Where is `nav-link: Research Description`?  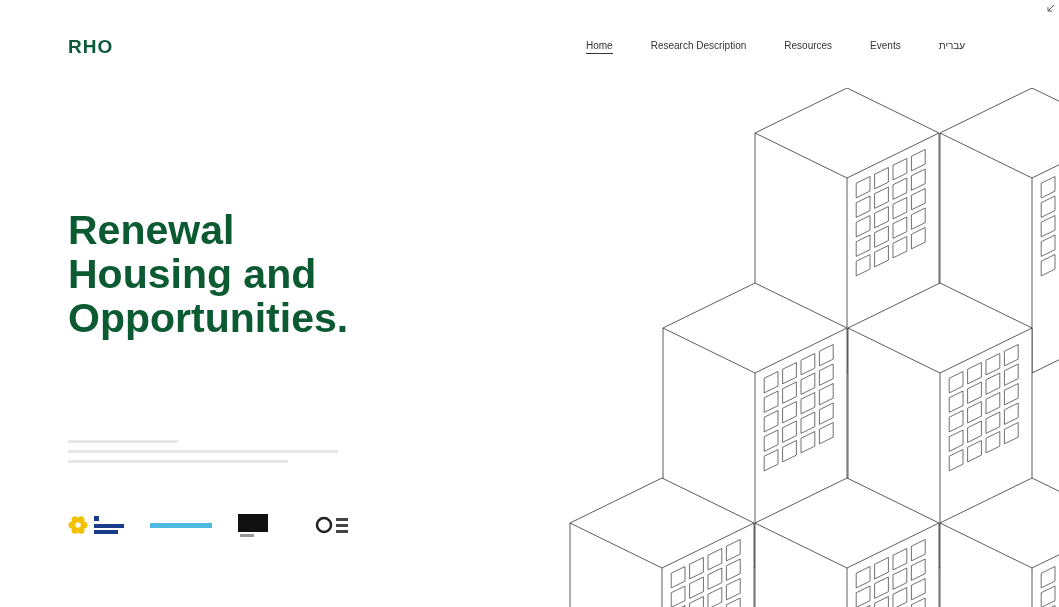 nav-link: Research Description is located at coordinates (698, 47).